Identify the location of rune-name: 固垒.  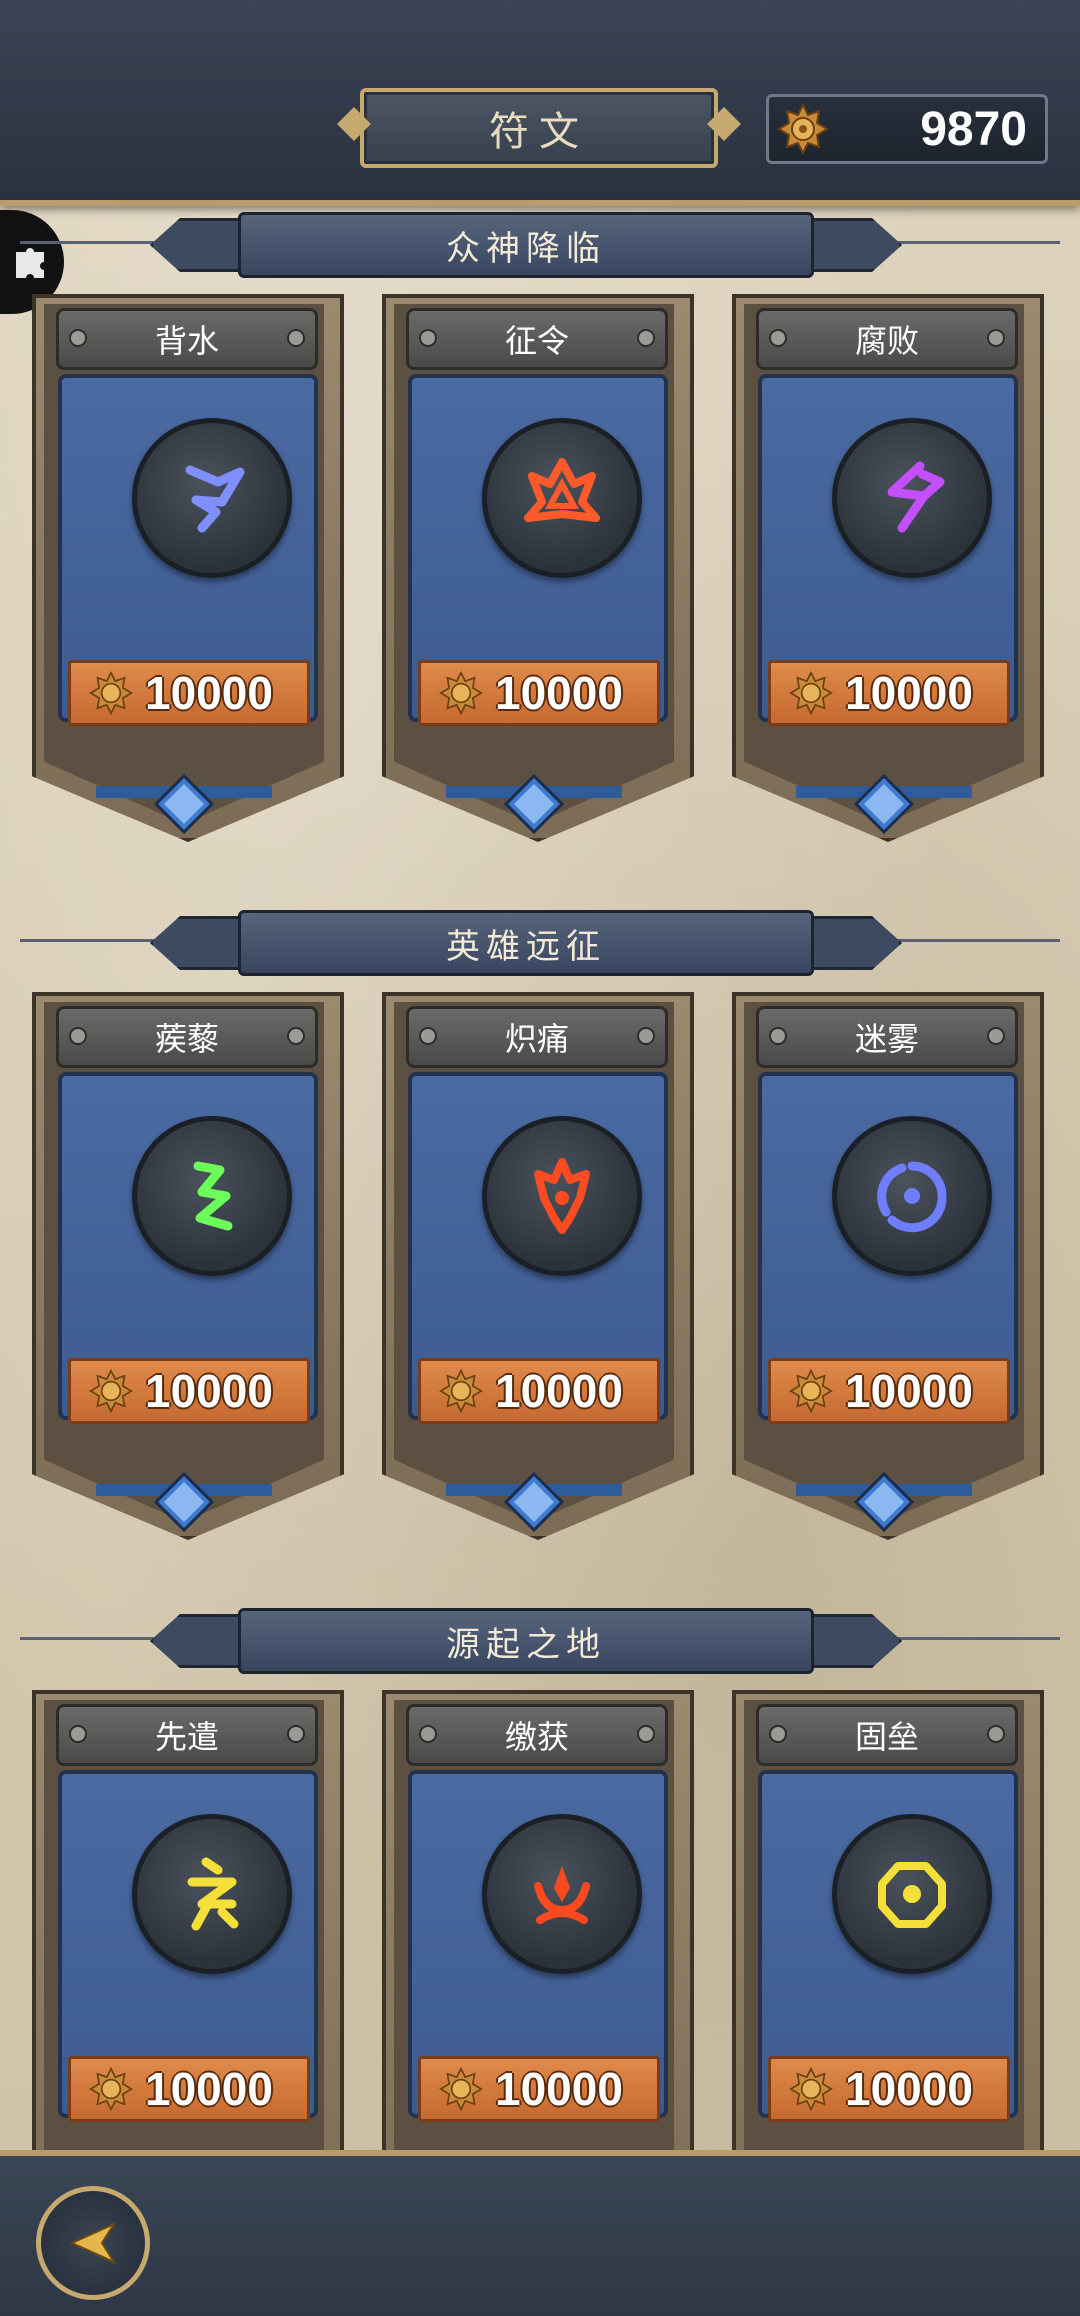
(886, 1737).